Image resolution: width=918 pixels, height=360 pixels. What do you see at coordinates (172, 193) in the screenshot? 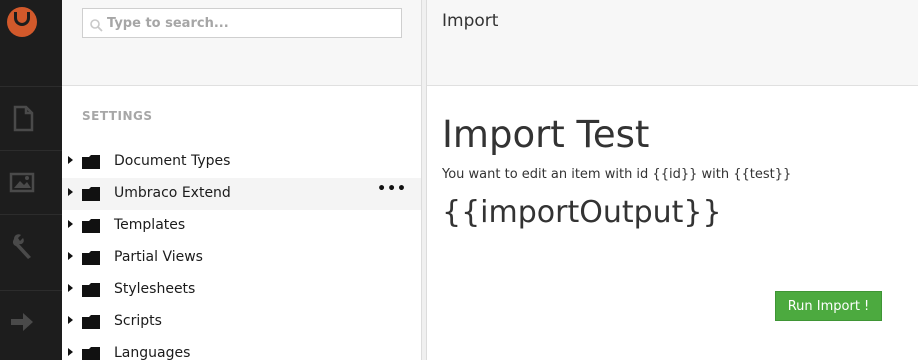
I see `tree-item-label: Umbraco Extend` at bounding box center [172, 193].